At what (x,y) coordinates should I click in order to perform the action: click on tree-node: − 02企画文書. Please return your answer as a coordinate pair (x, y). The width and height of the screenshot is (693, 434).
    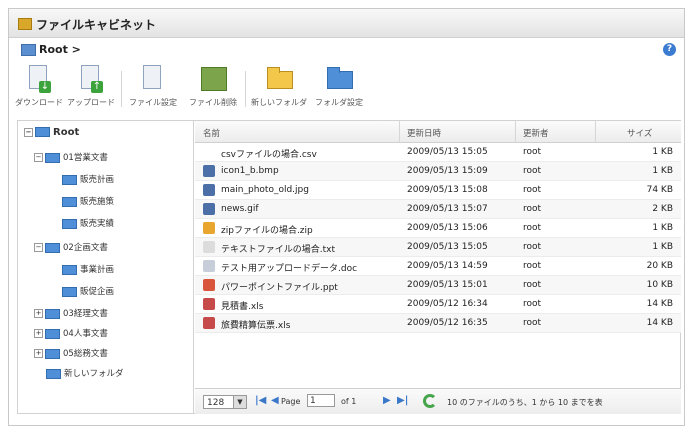
    Looking at the image, I should click on (71, 247).